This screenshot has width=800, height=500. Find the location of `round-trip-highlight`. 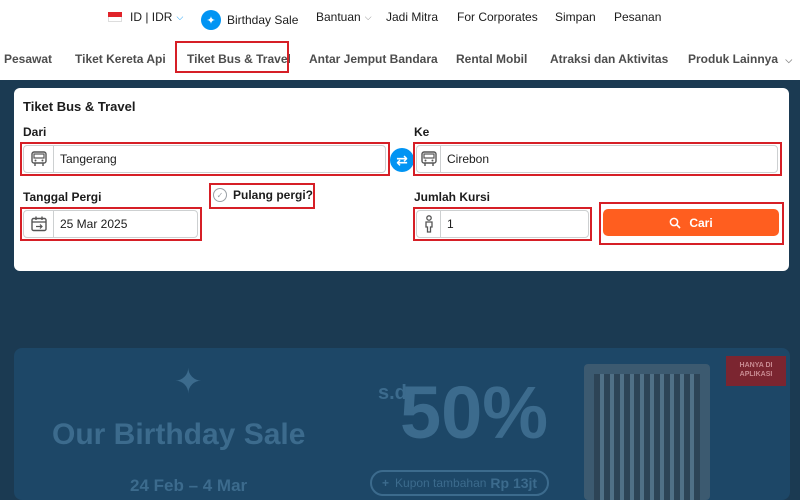

round-trip-highlight is located at coordinates (262, 196).